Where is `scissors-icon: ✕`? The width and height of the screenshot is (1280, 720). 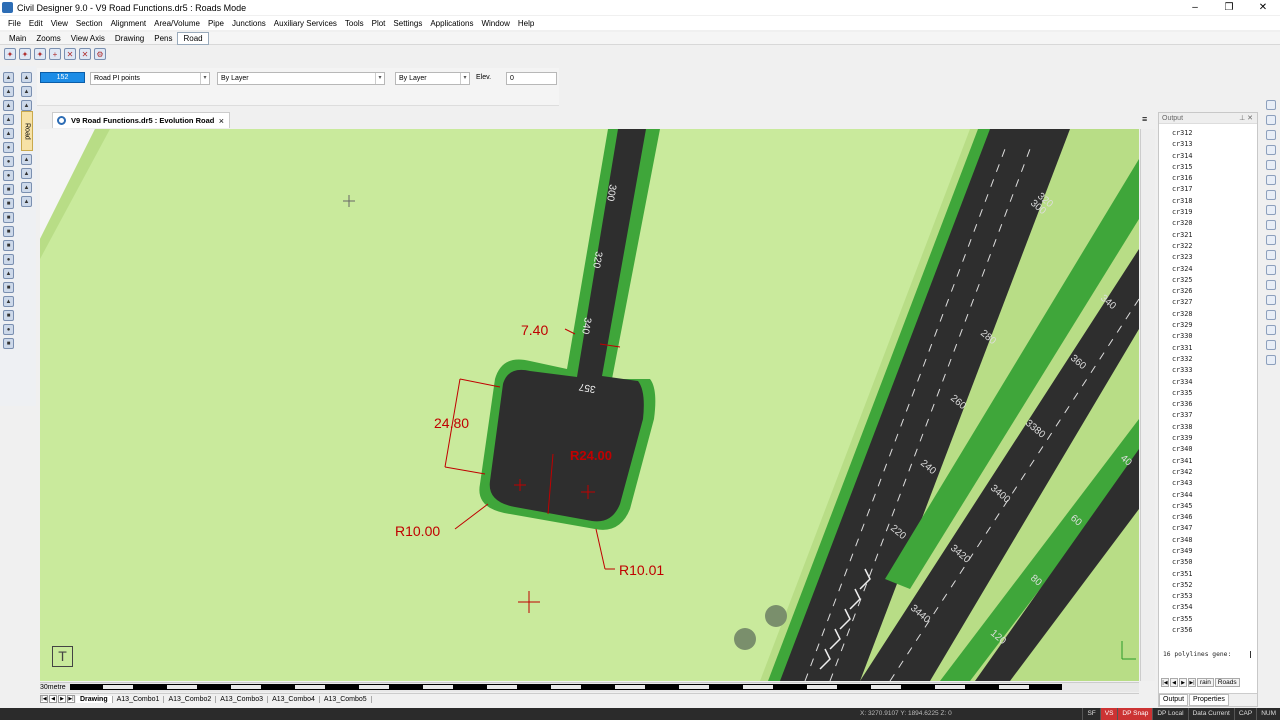
scissors-icon: ✕ is located at coordinates (70, 54).